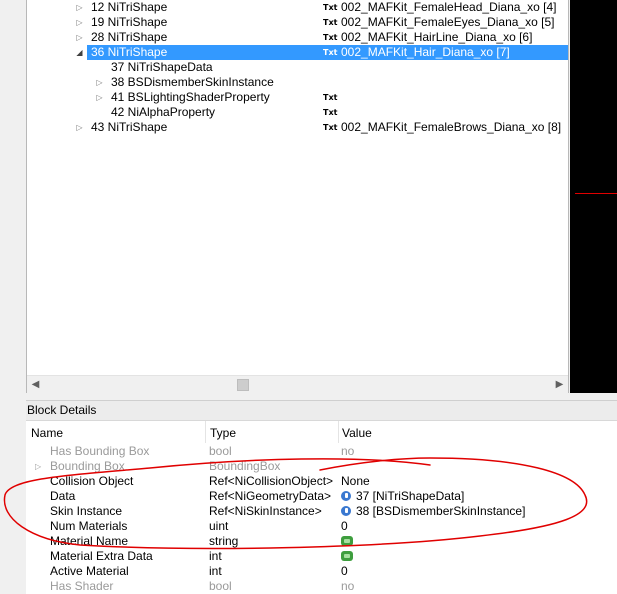 The image size is (617, 594). I want to click on detail-row: Num Materials uint 0, so click(321, 526).